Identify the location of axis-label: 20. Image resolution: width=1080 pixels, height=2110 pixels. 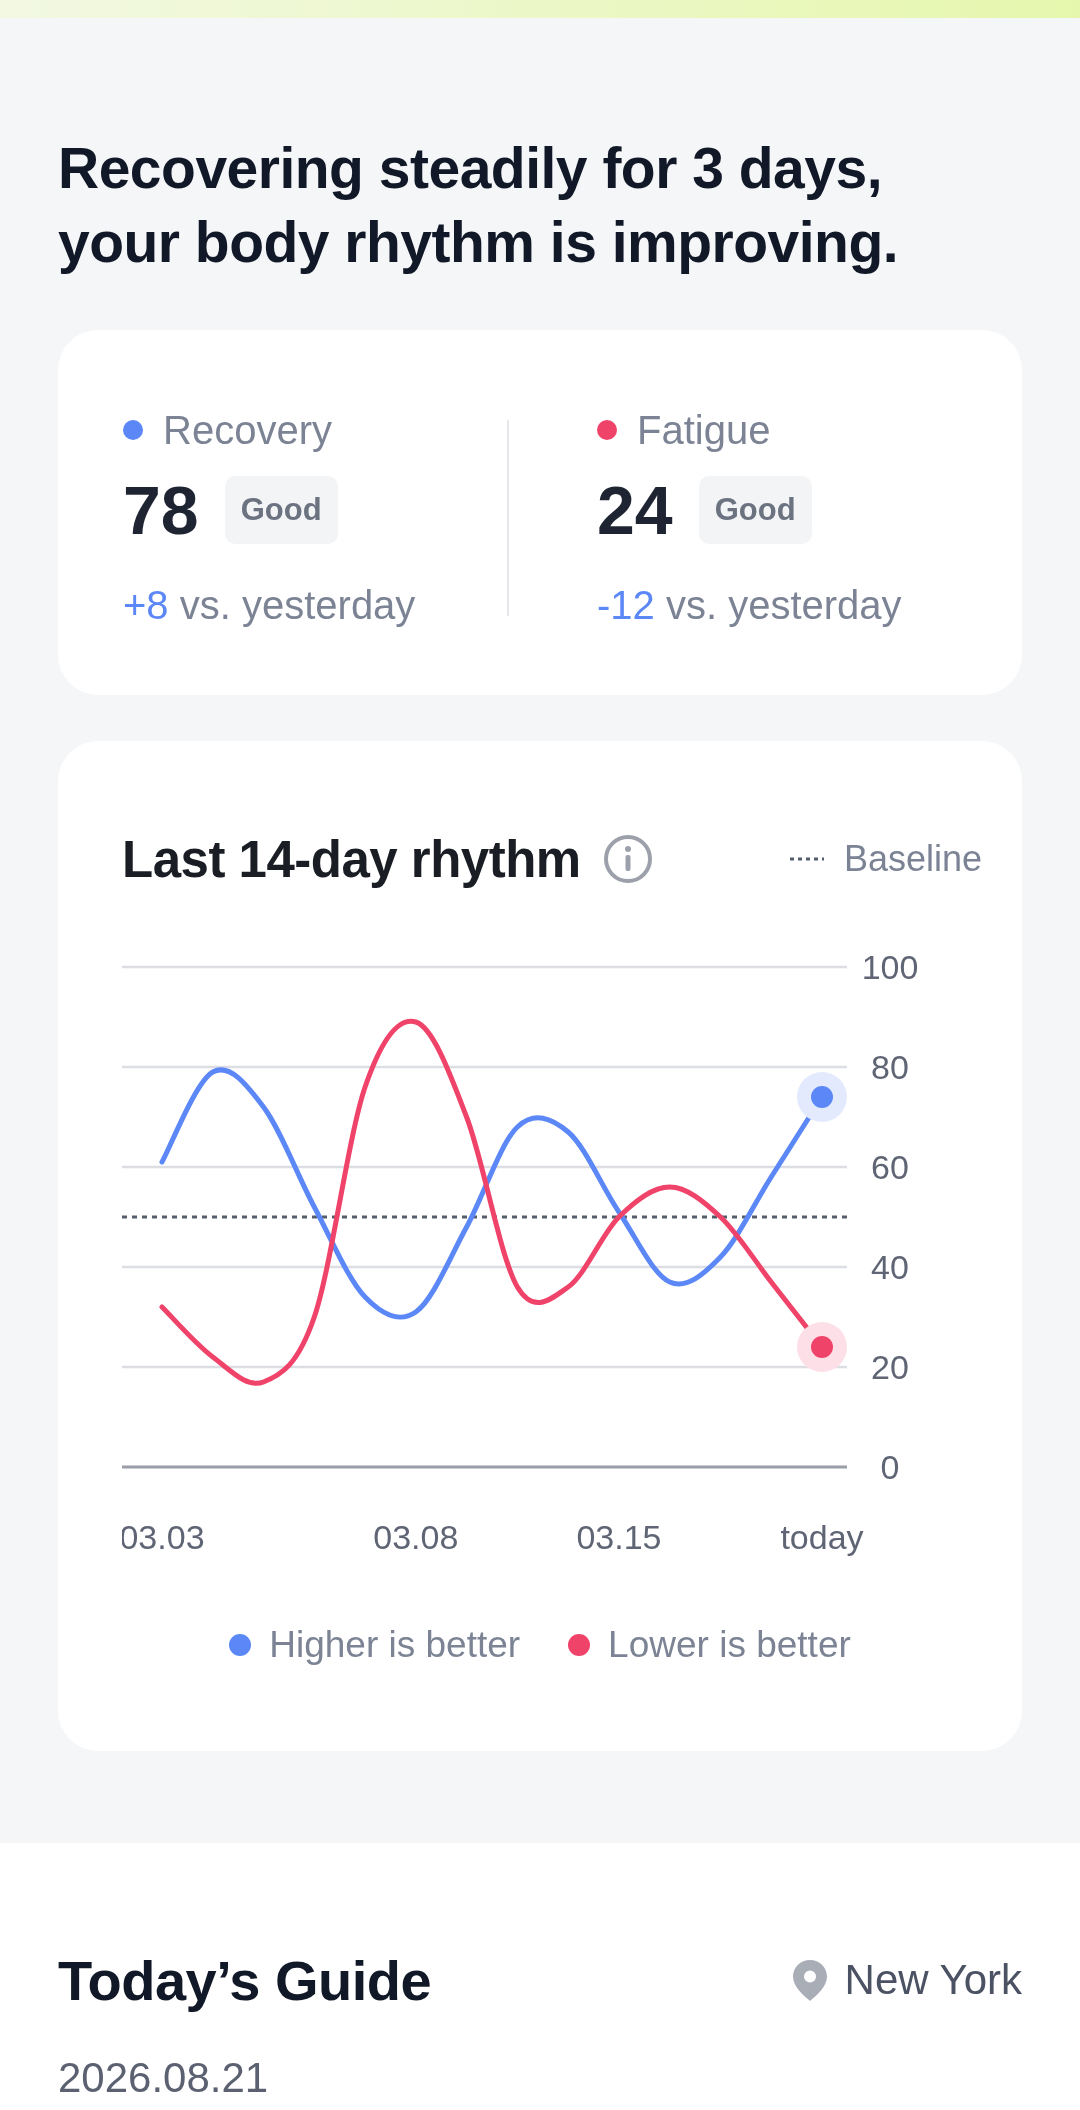
(890, 1367).